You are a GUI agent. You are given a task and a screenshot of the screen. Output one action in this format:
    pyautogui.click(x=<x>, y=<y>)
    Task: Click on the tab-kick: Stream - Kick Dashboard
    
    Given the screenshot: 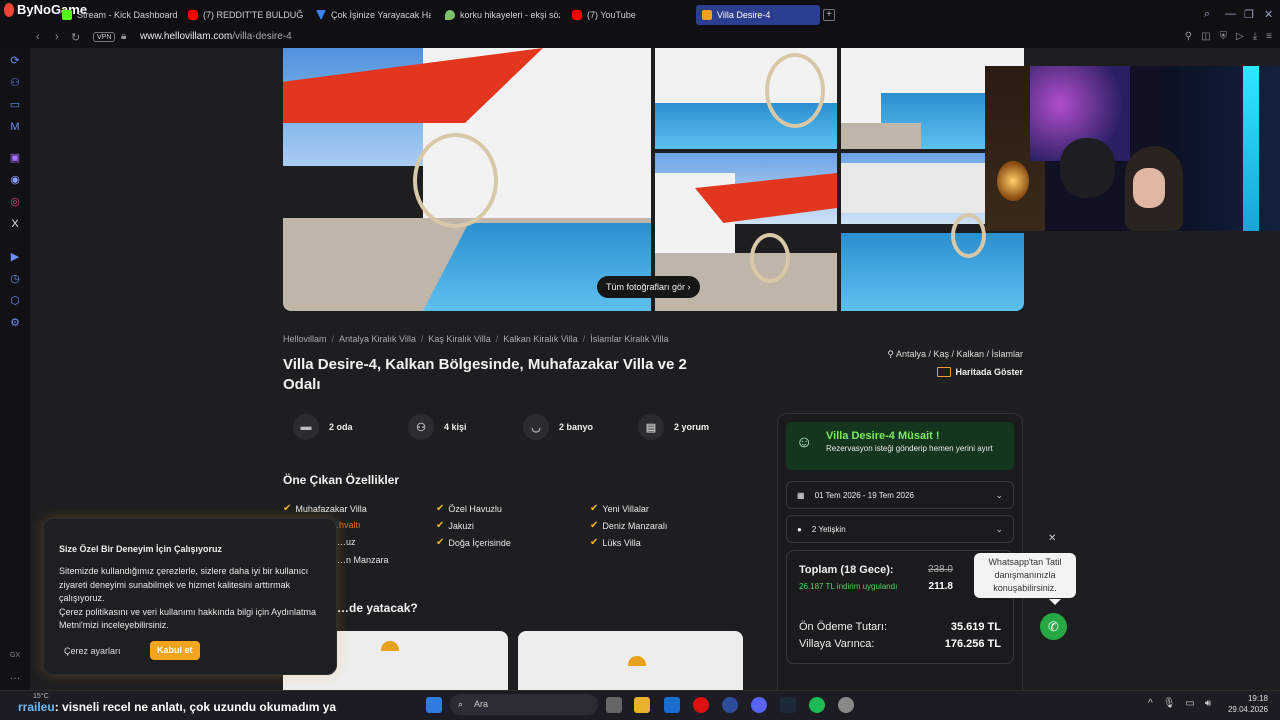 What is the action you would take?
    pyautogui.click(x=121, y=15)
    